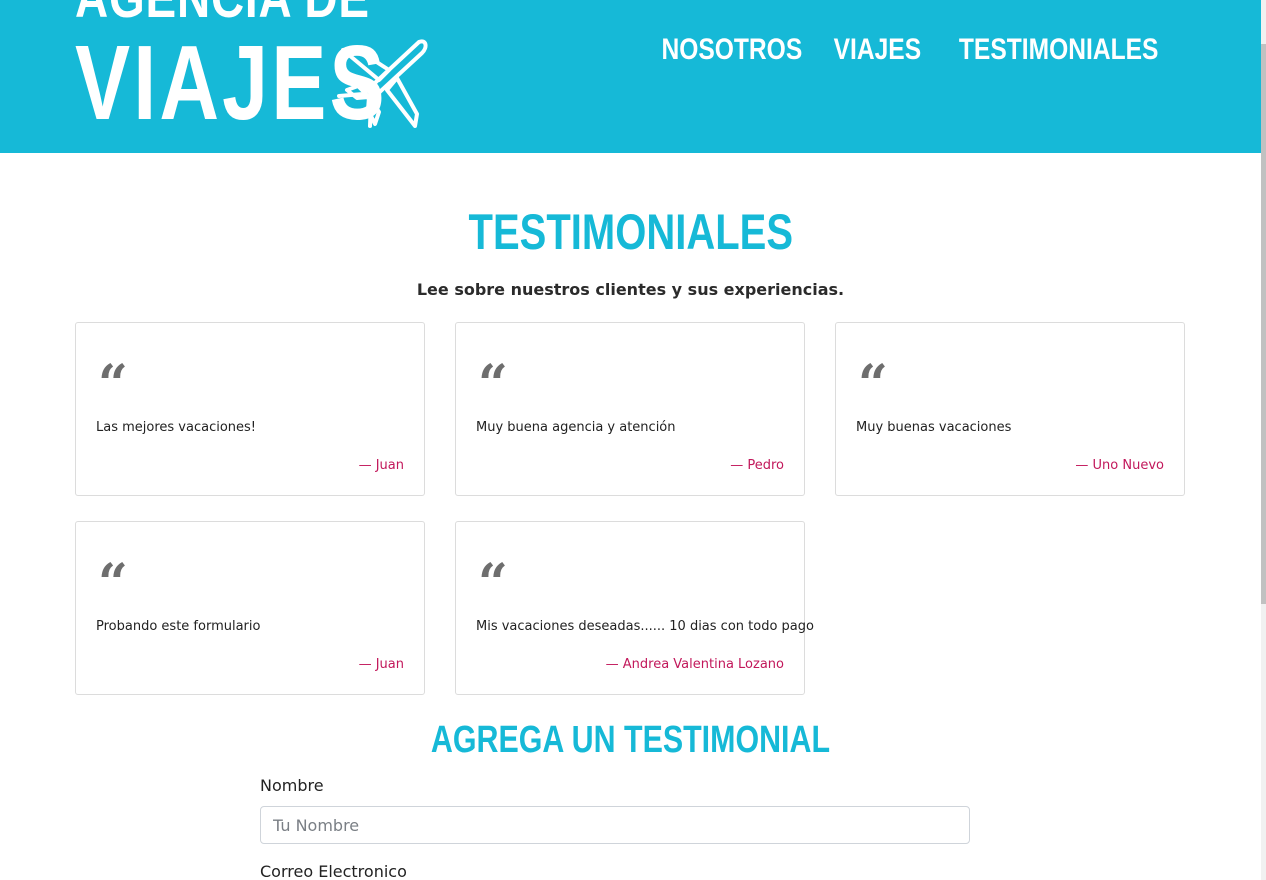 Image resolution: width=1266 pixels, height=880 pixels. I want to click on testimonial-card: “ Muy buenas vacaciones — Uno Nuevo, so click(1010, 409).